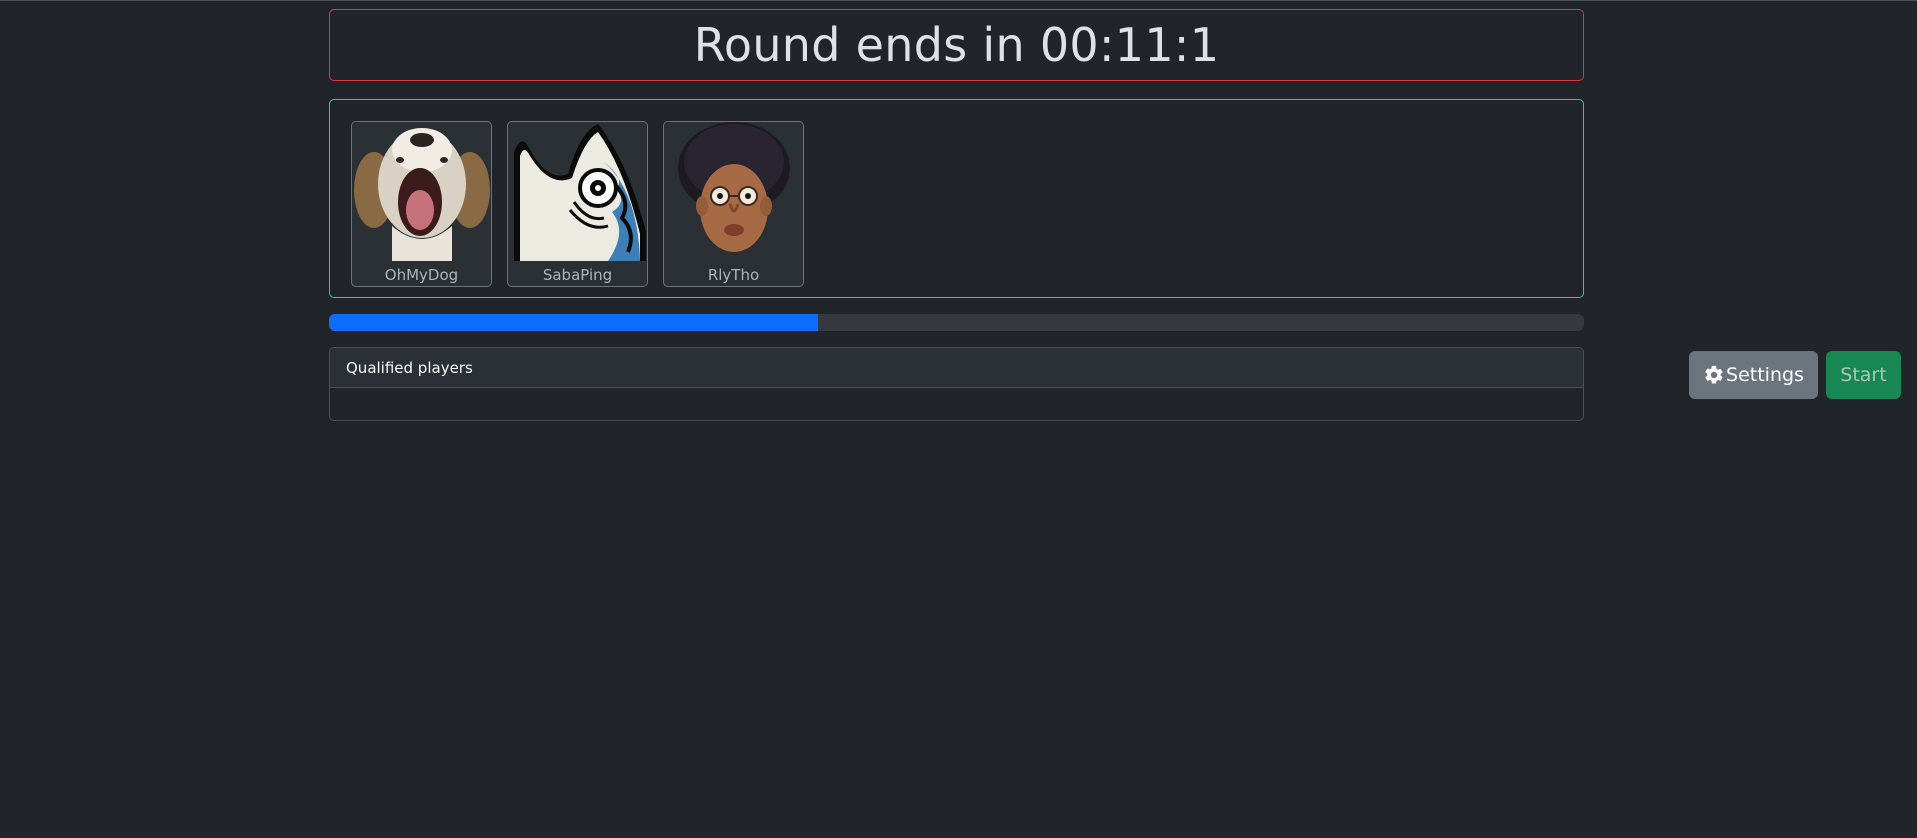 The width and height of the screenshot is (1917, 838). Describe the element at coordinates (733, 275) in the screenshot. I see `player-name: RlyTho` at that location.